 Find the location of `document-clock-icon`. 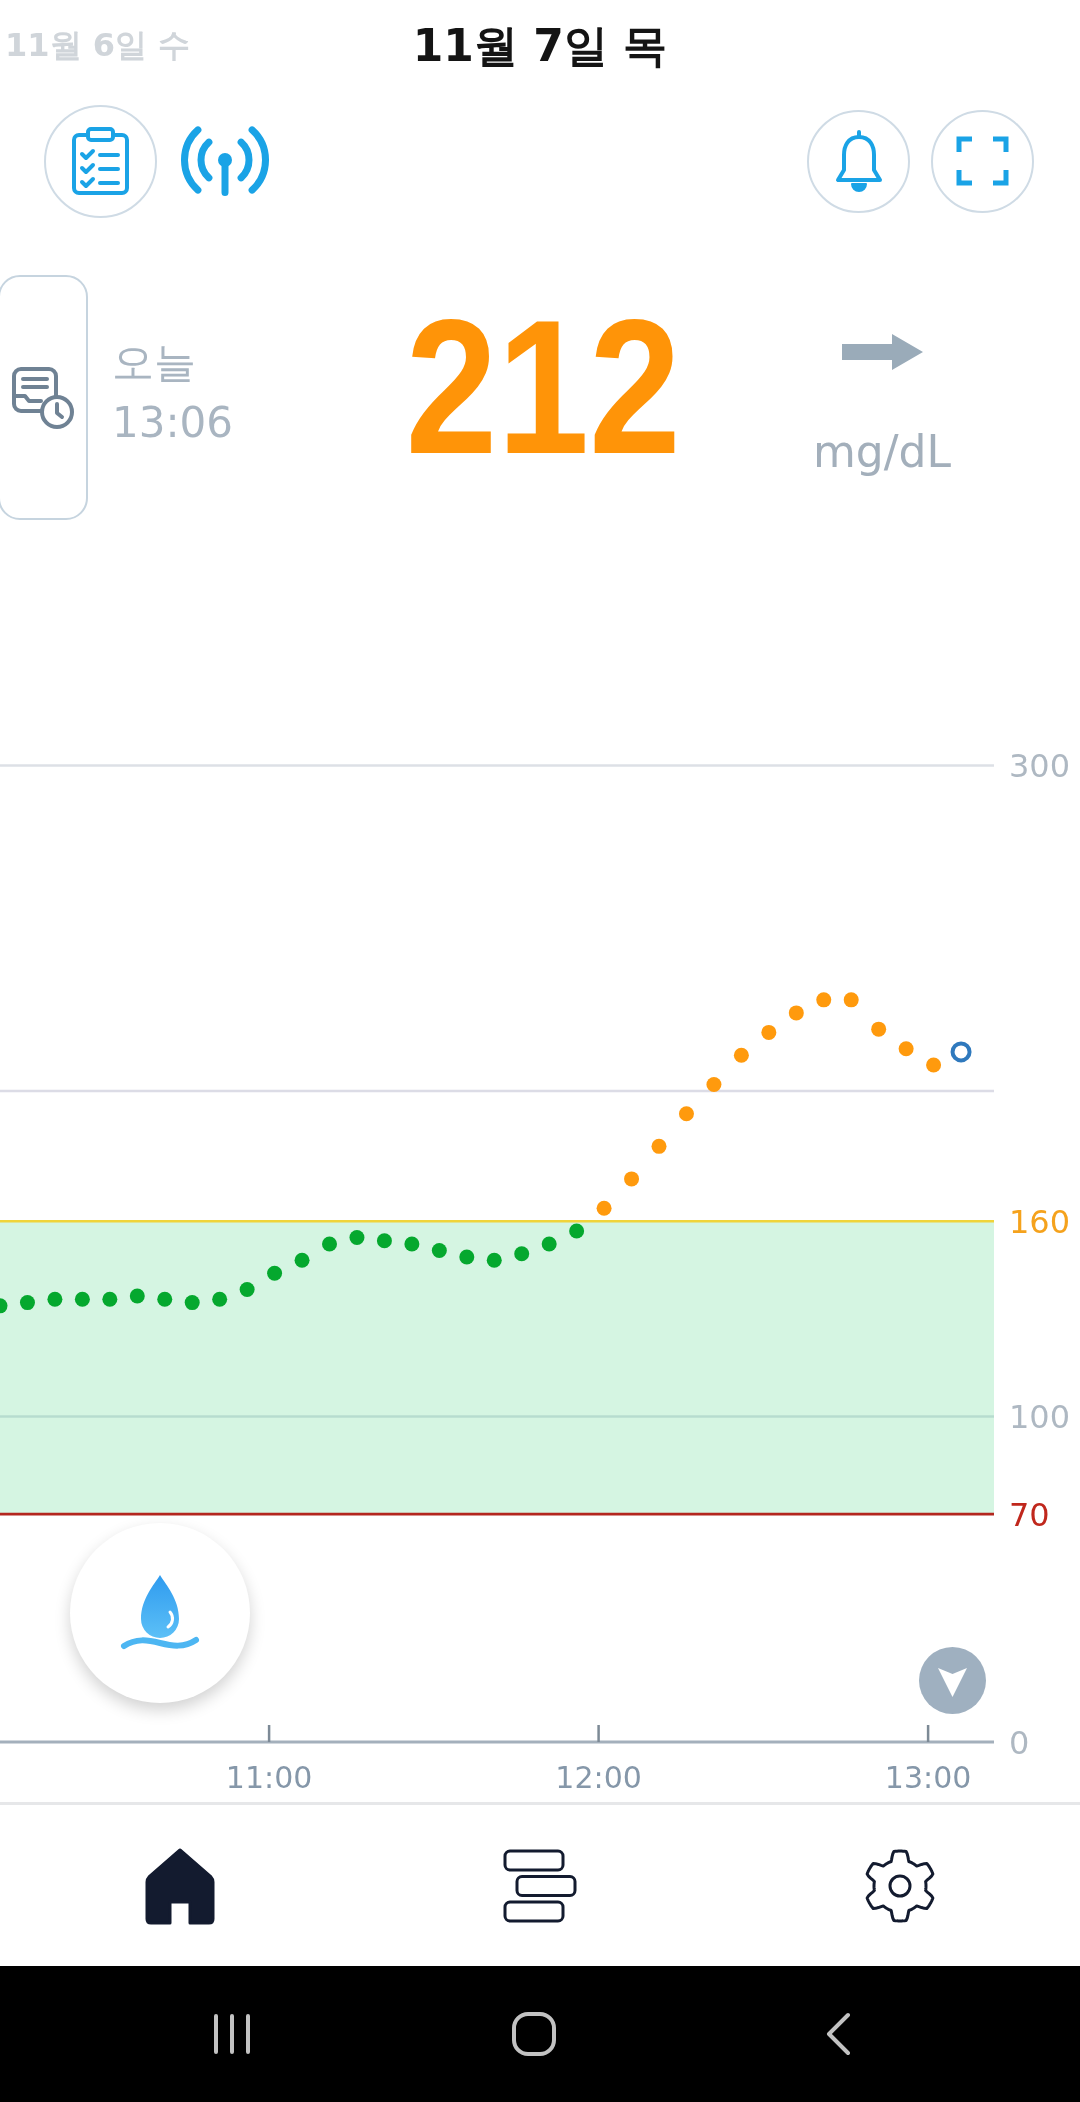

document-clock-icon is located at coordinates (43, 397).